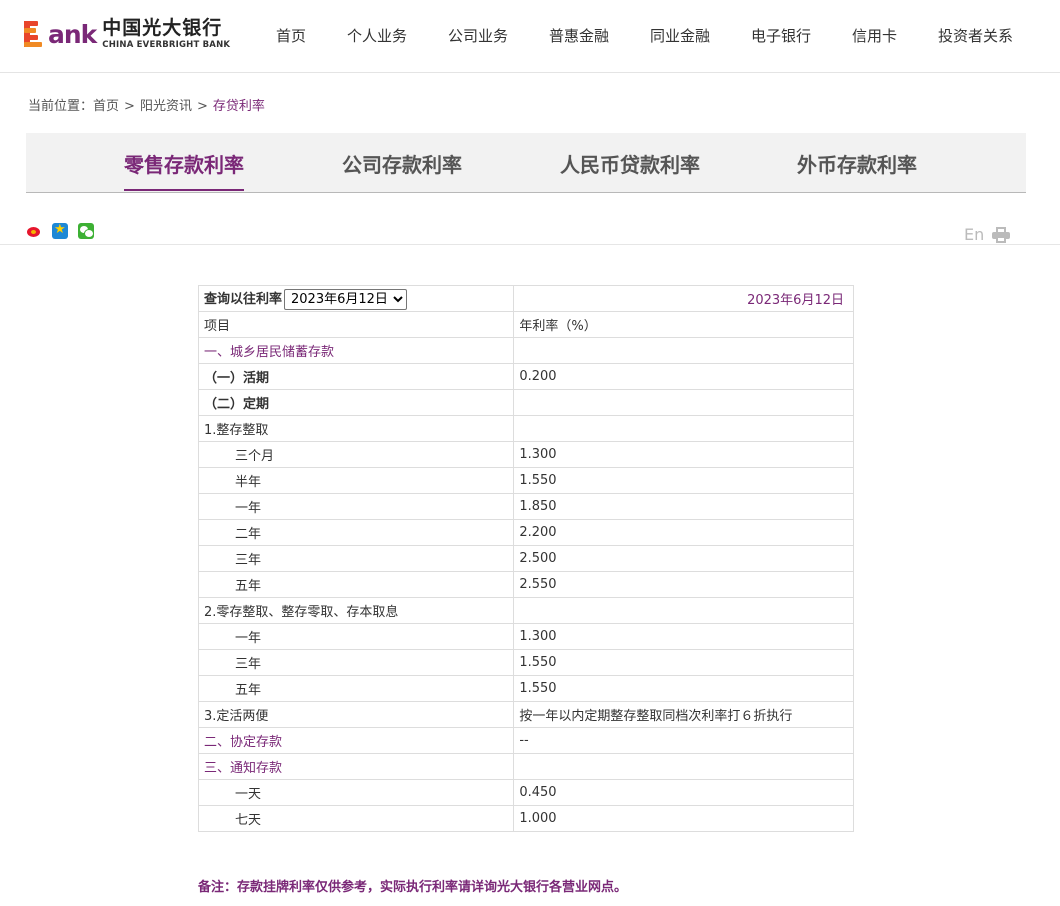 Image resolution: width=1060 pixels, height=906 pixels. Describe the element at coordinates (356, 402) in the screenshot. I see `row-item: （二）定期` at that location.